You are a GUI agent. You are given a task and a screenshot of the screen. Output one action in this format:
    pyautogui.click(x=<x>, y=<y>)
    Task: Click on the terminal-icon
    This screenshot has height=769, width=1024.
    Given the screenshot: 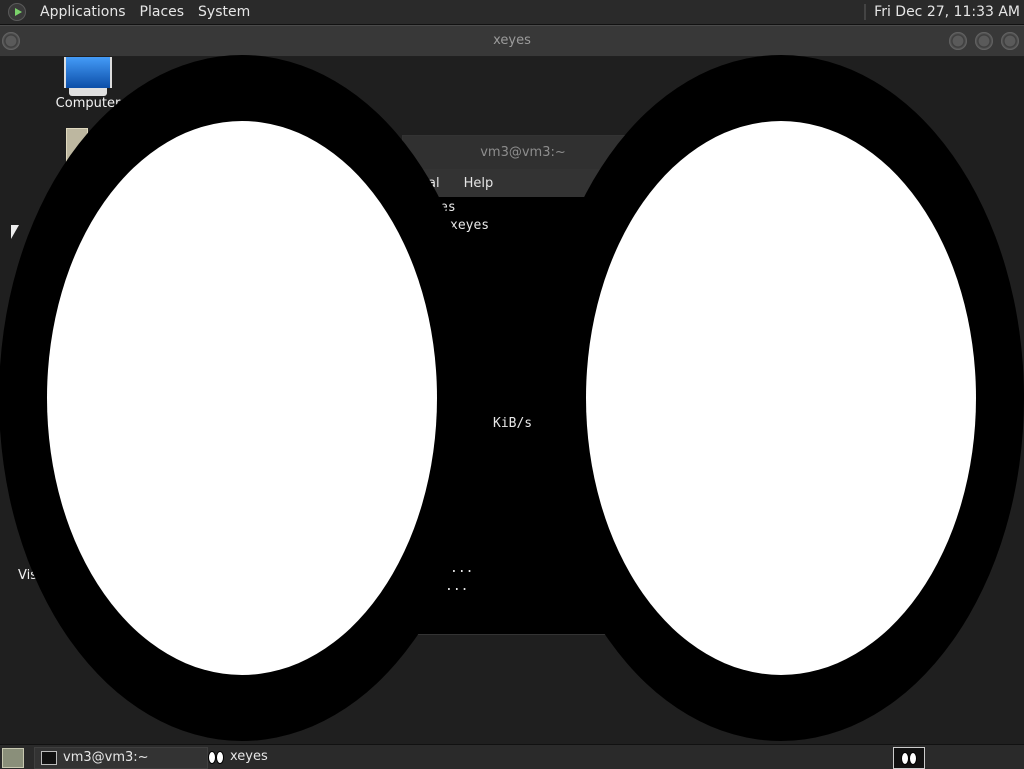 What is the action you would take?
    pyautogui.click(x=49, y=758)
    